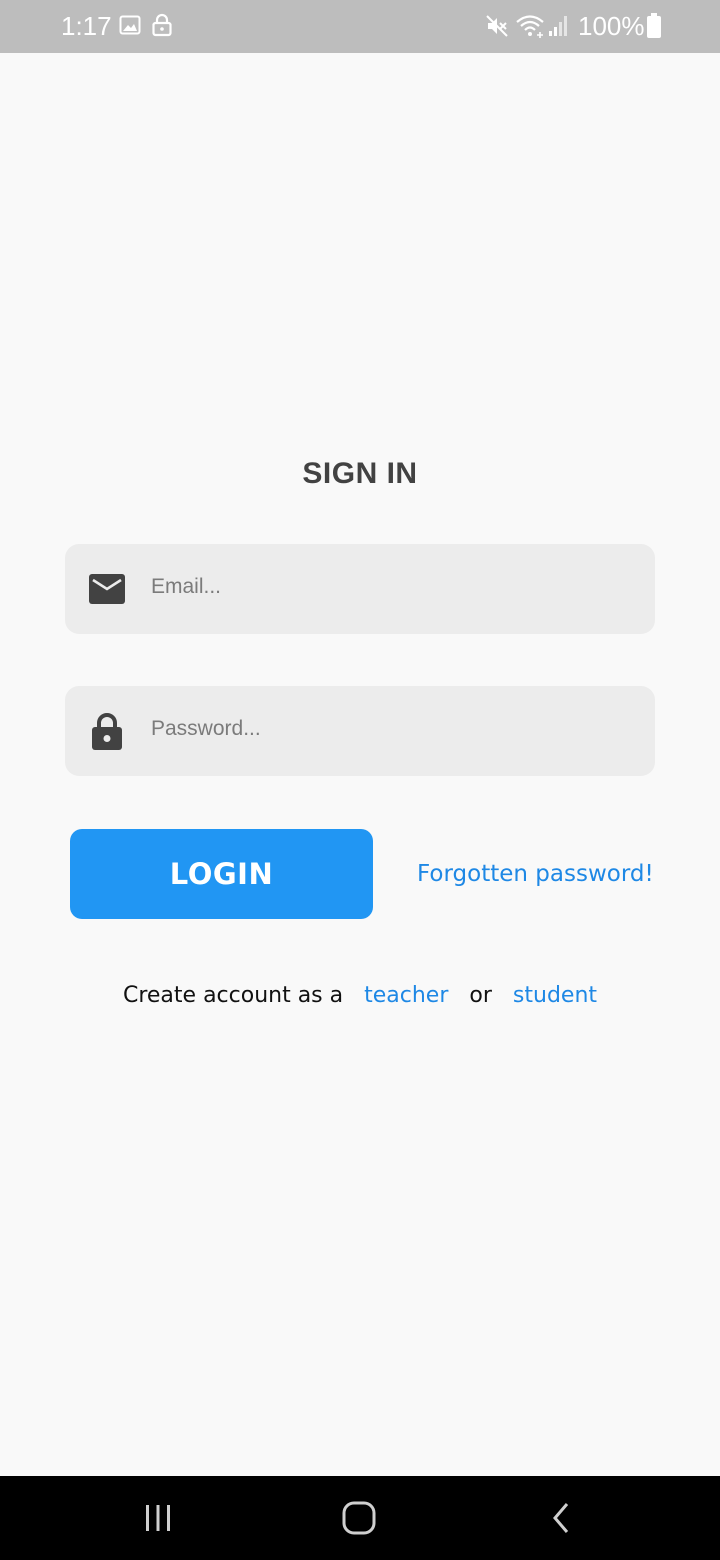 This screenshot has height=1560, width=720. I want to click on page-title: SIGN IN, so click(360, 473).